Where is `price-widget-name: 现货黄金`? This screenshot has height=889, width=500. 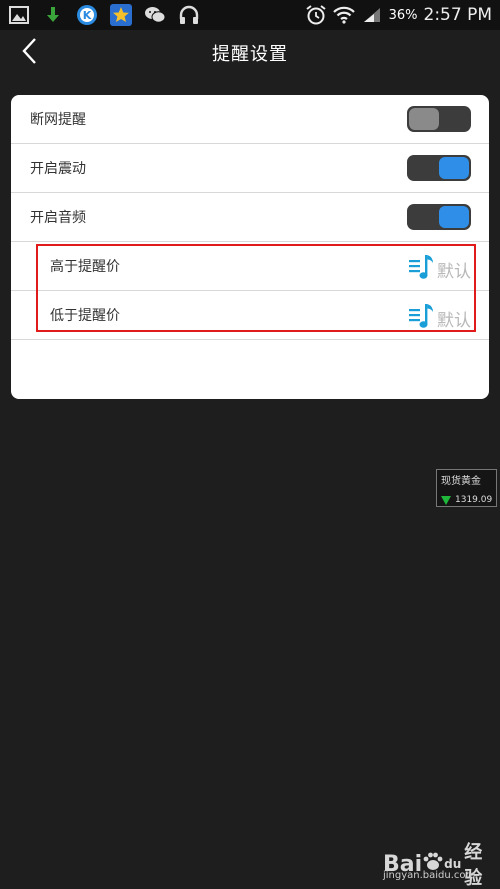 price-widget-name: 现货黄金 is located at coordinates (461, 481).